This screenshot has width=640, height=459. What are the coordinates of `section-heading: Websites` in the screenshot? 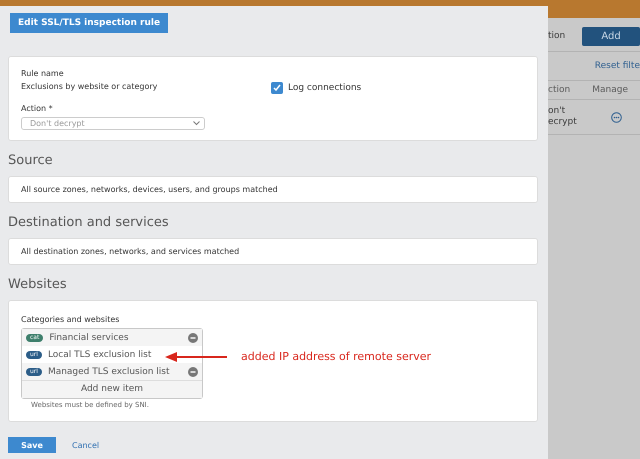 It's located at (38, 284).